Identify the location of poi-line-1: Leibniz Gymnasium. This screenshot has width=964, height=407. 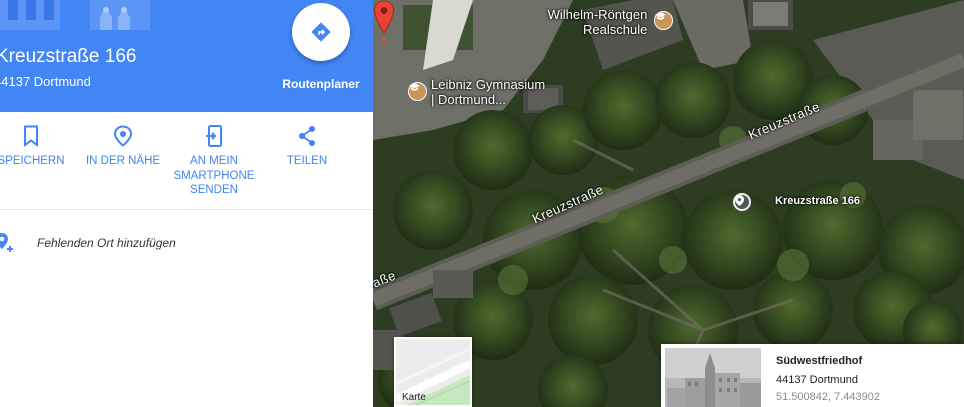
(488, 84).